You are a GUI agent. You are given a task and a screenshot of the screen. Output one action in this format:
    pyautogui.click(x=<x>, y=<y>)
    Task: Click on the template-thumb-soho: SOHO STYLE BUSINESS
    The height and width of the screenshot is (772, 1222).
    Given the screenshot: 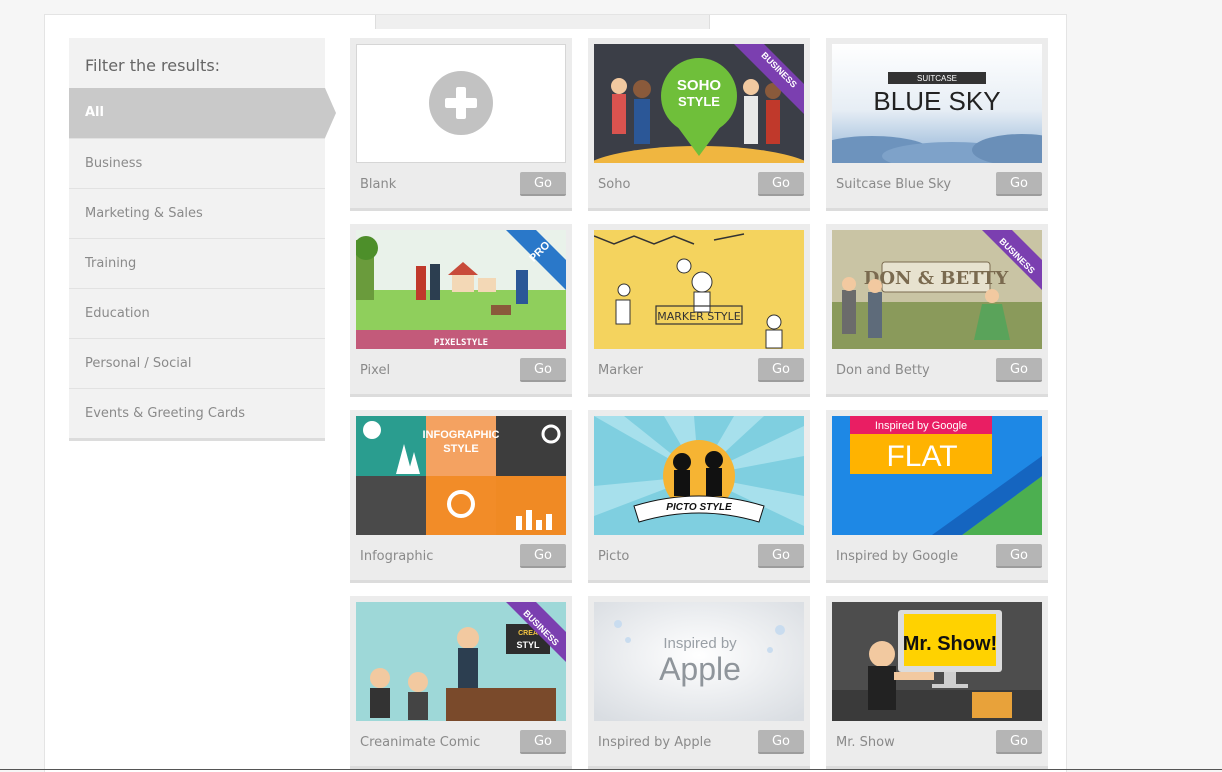 What is the action you would take?
    pyautogui.click(x=699, y=103)
    